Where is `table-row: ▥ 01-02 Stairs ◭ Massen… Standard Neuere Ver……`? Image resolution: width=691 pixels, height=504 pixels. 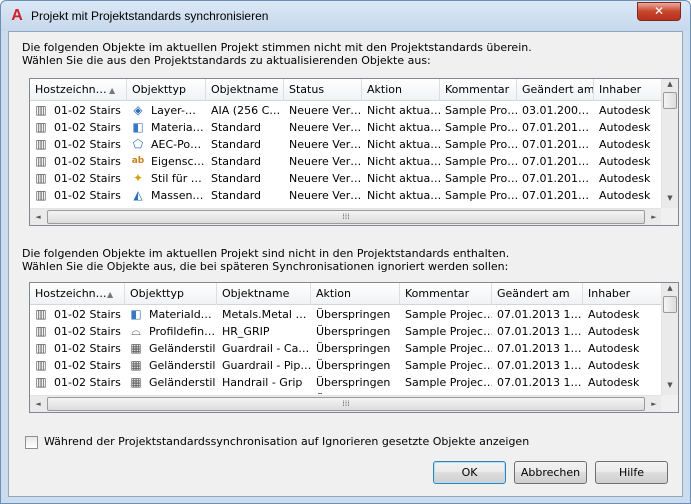
table-row: ▥ 01-02 Stairs ◭ Massen… Standard Neuere Ver…… is located at coordinates (346, 195).